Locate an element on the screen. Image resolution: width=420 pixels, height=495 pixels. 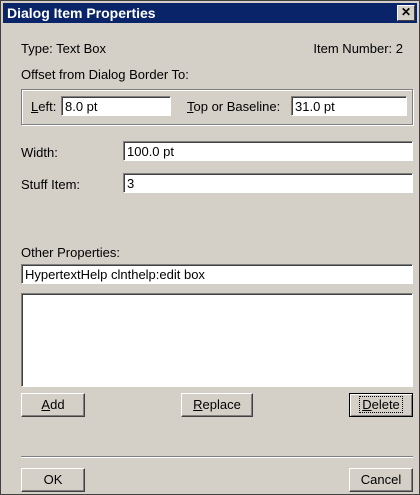
ok-button: OK is located at coordinates (53, 480).